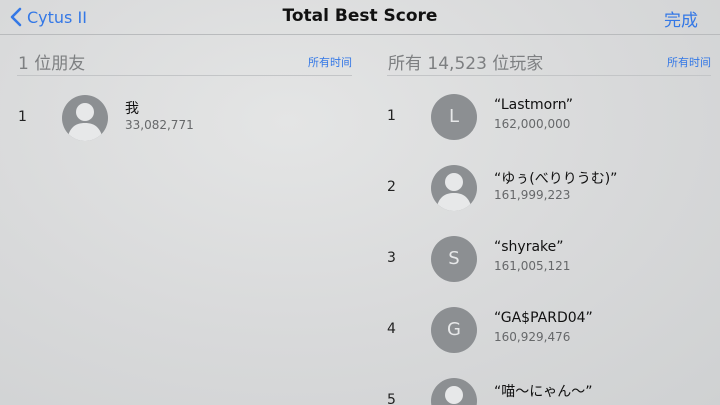 The width and height of the screenshot is (720, 405). Describe the element at coordinates (391, 258) in the screenshot. I see `rank-number: 3` at that location.